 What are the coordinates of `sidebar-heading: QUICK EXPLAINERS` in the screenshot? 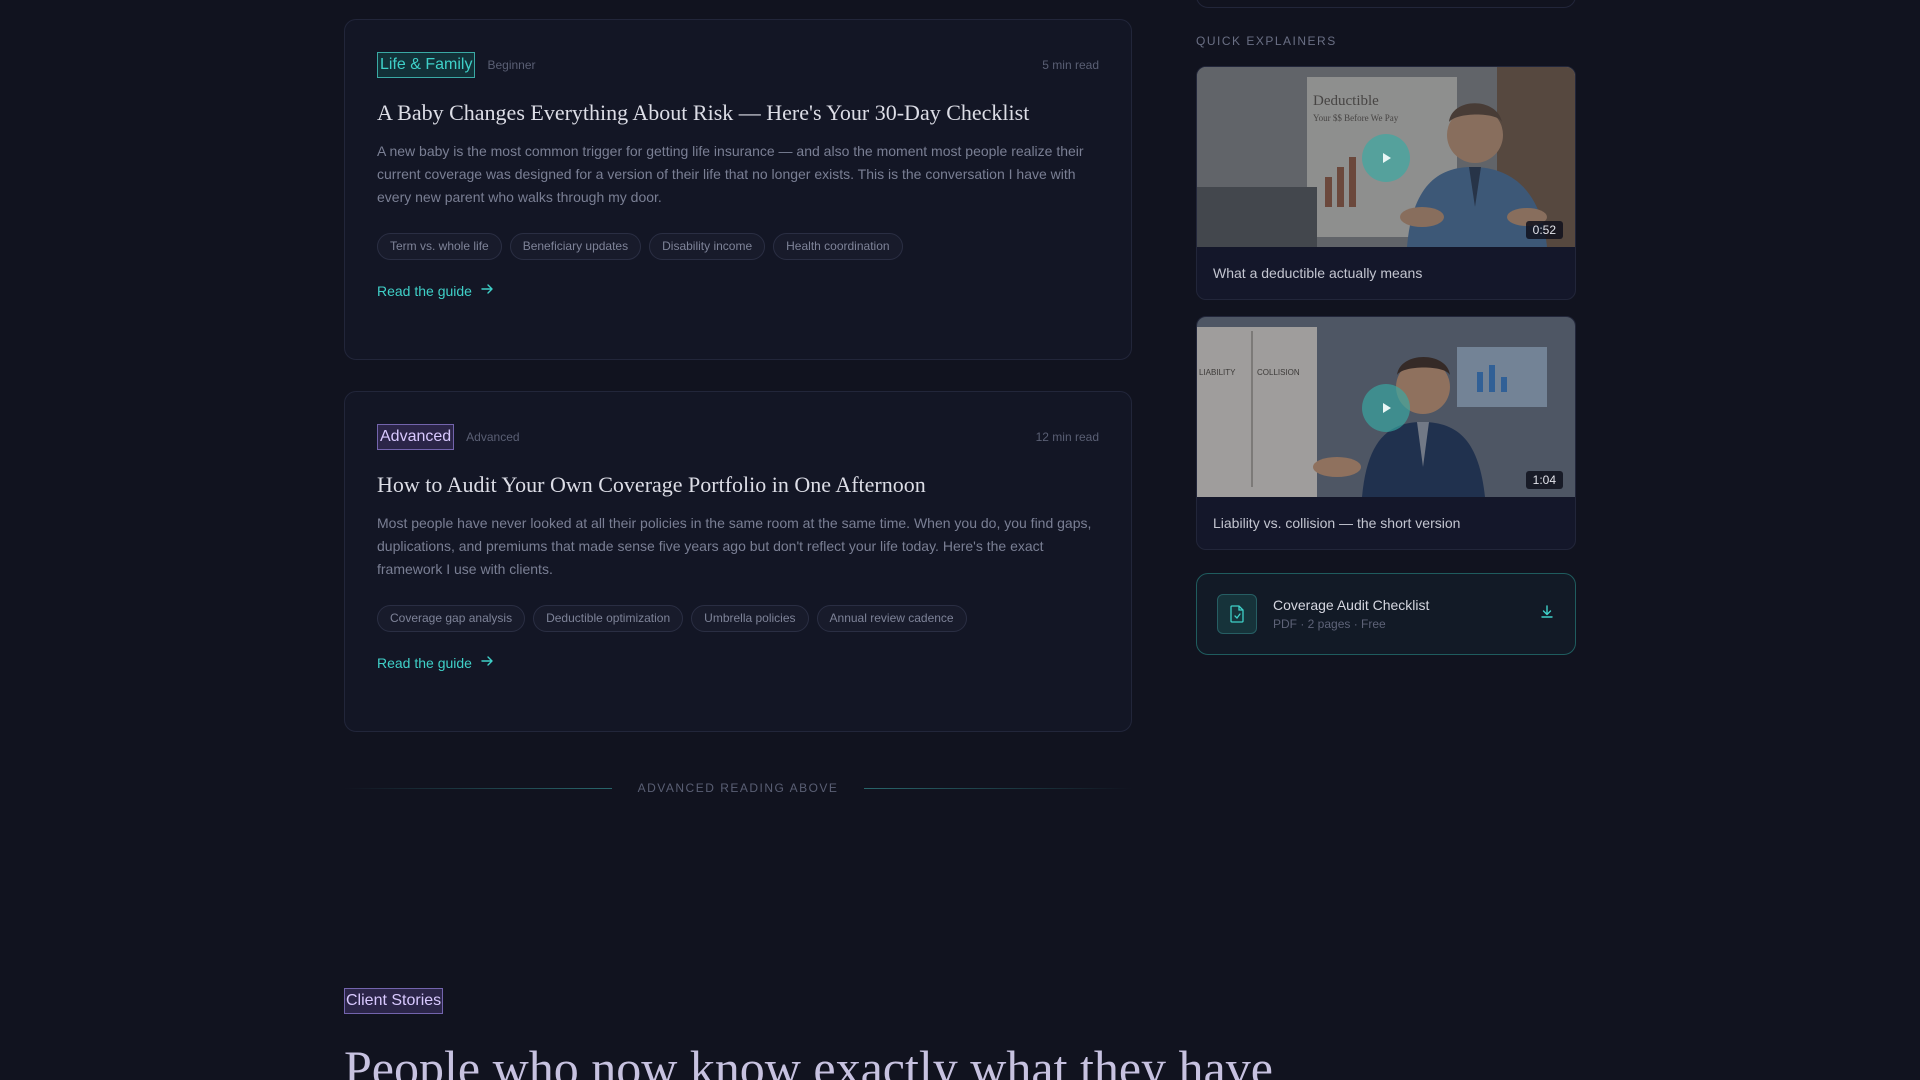 It's located at (1266, 41).